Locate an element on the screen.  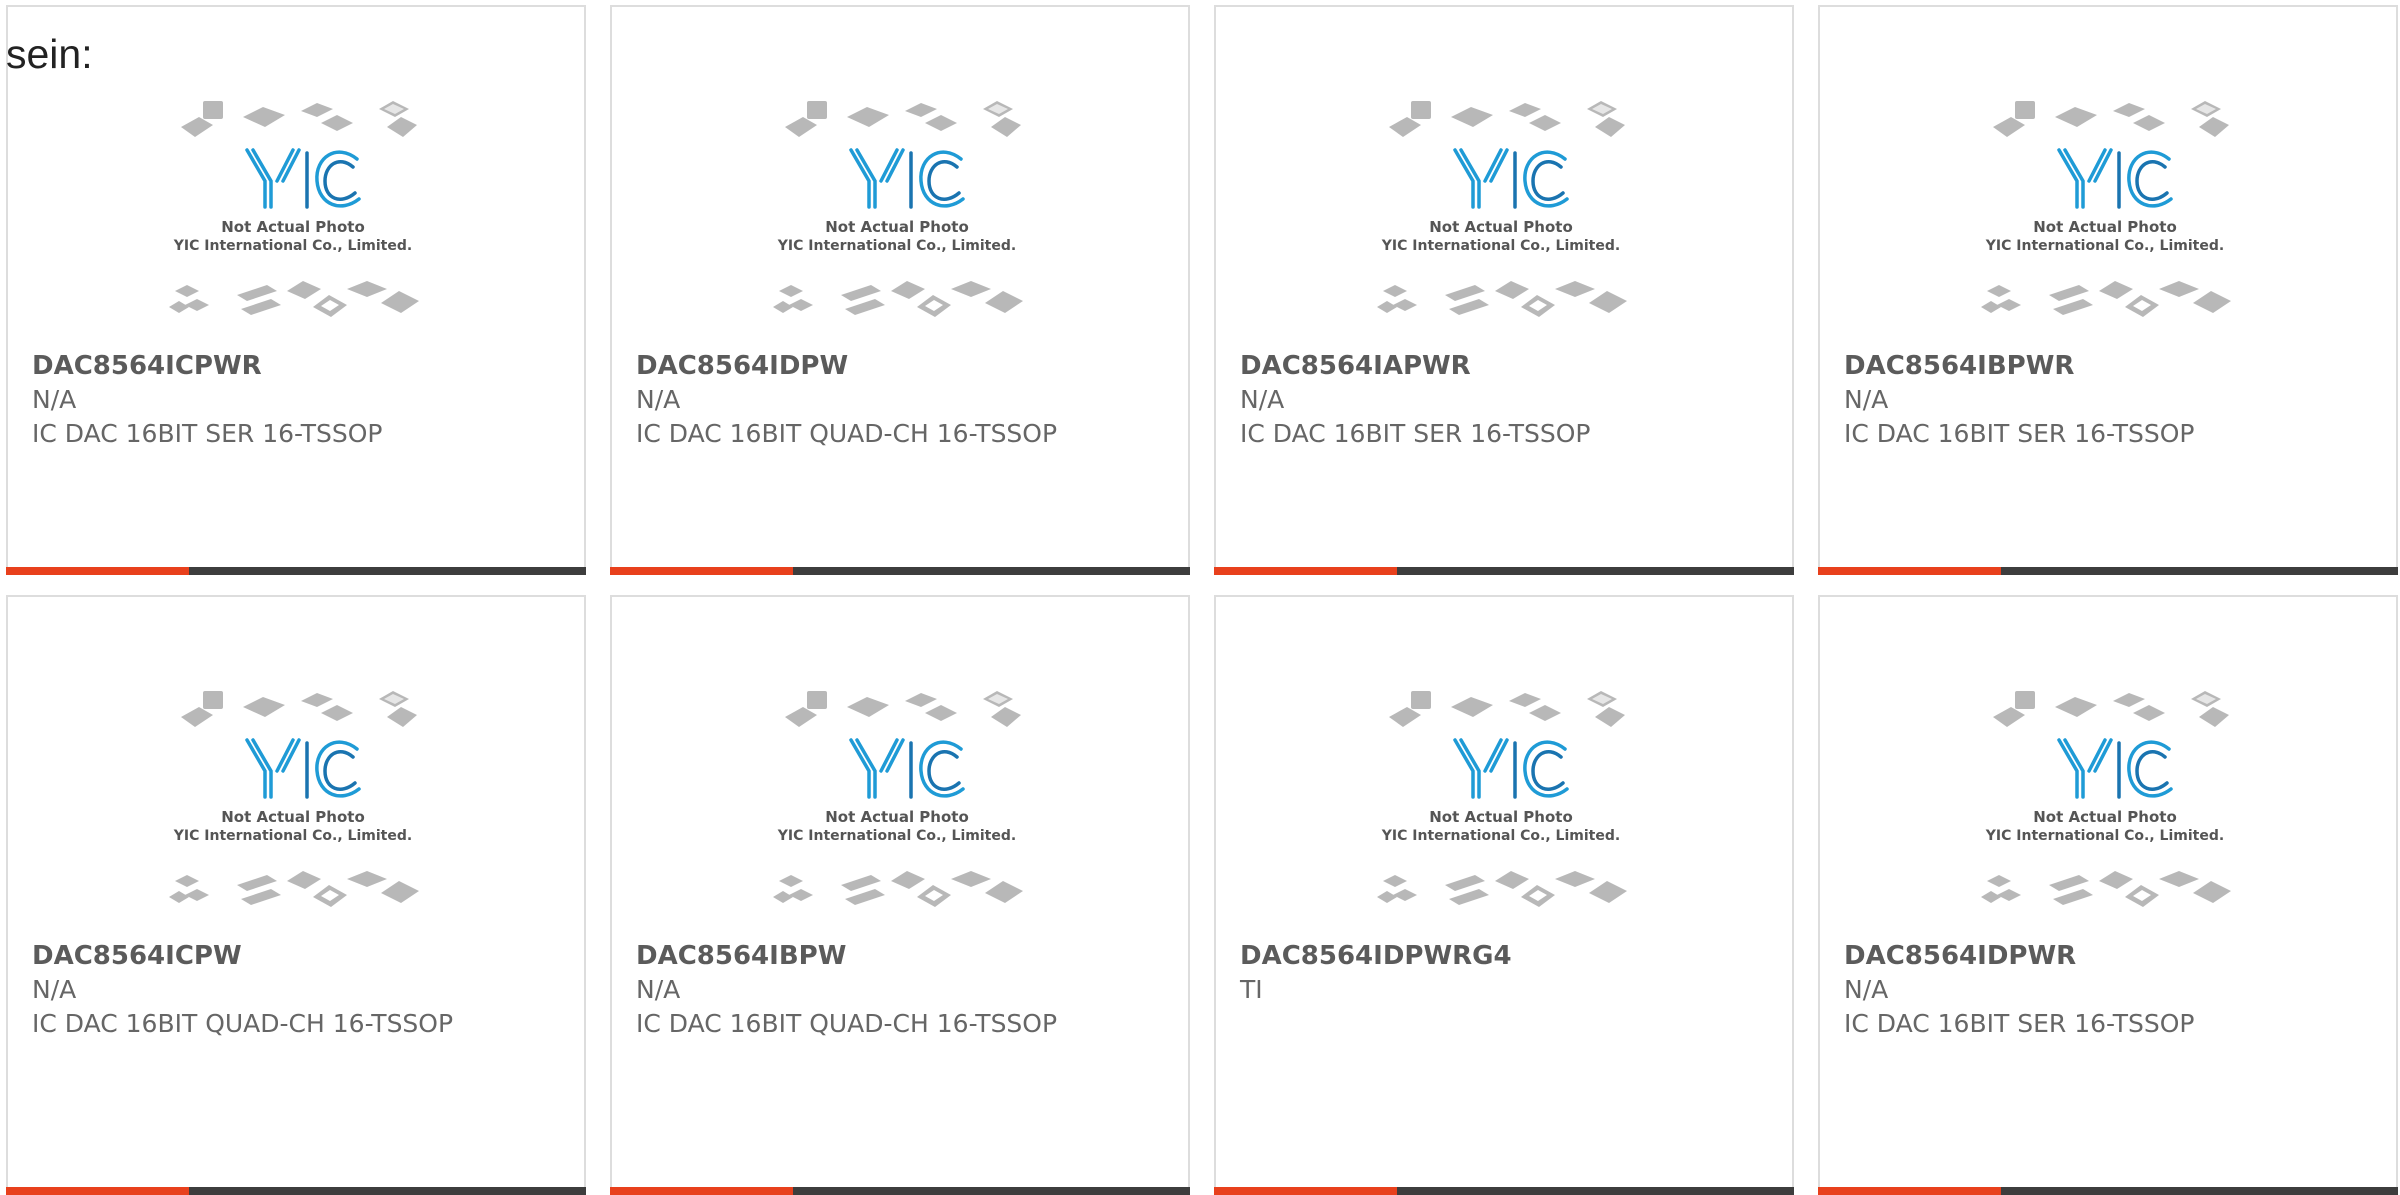
part-number-link: DAC8564IBPW is located at coordinates (856, 956).